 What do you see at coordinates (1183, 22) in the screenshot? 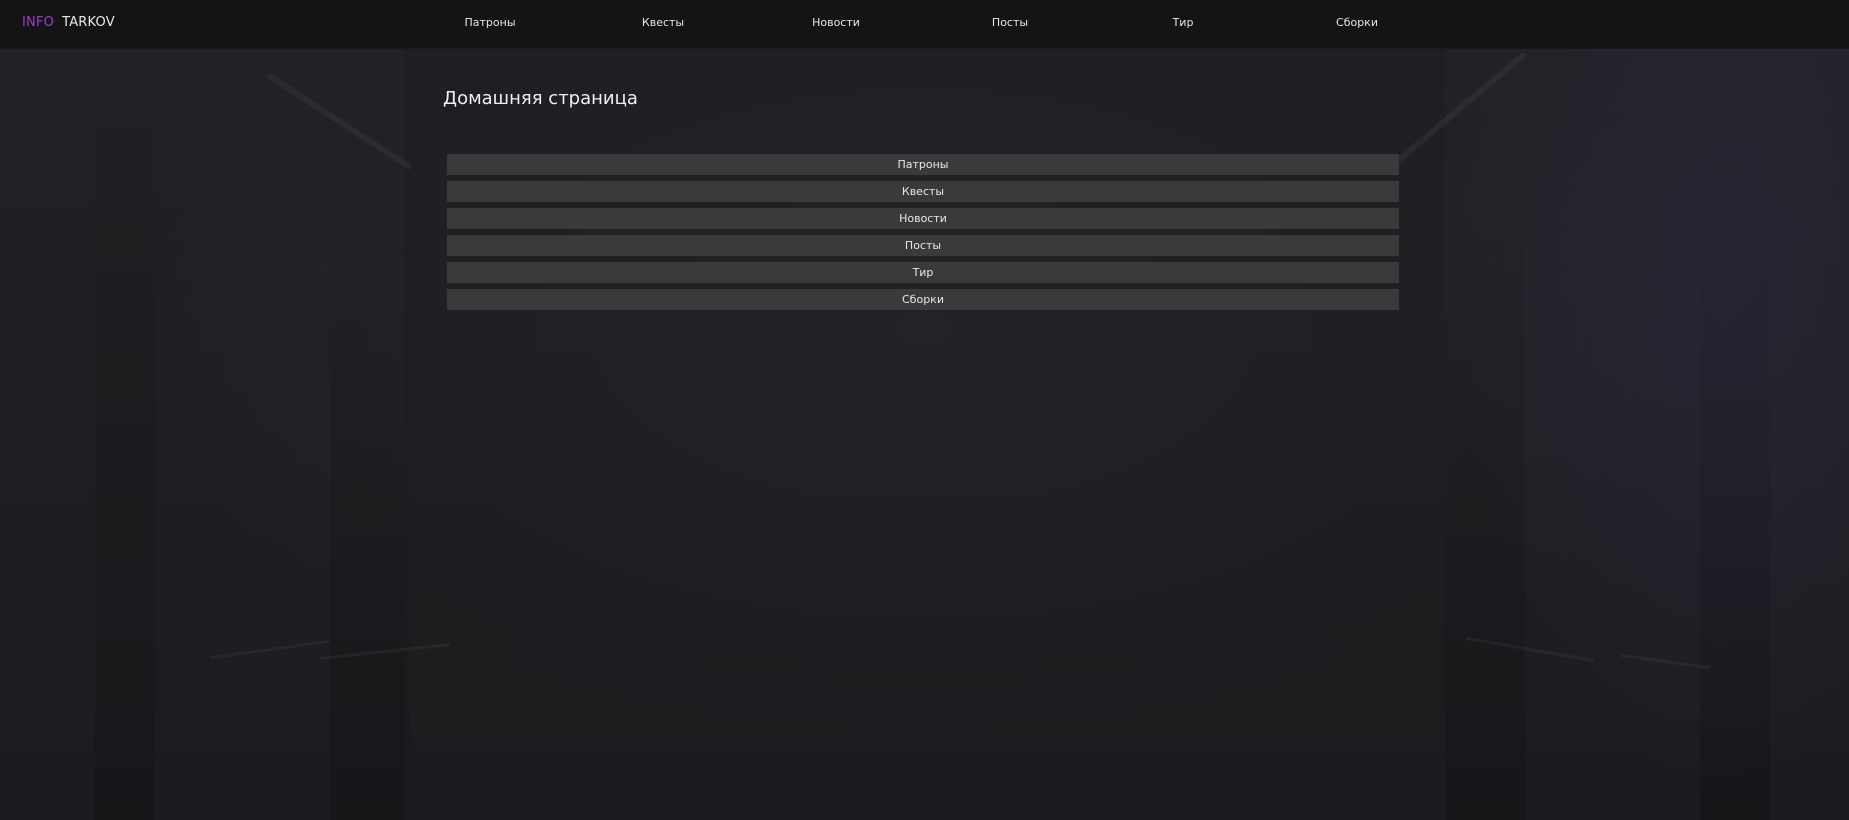
I see `nav-link-range: Тир` at bounding box center [1183, 22].